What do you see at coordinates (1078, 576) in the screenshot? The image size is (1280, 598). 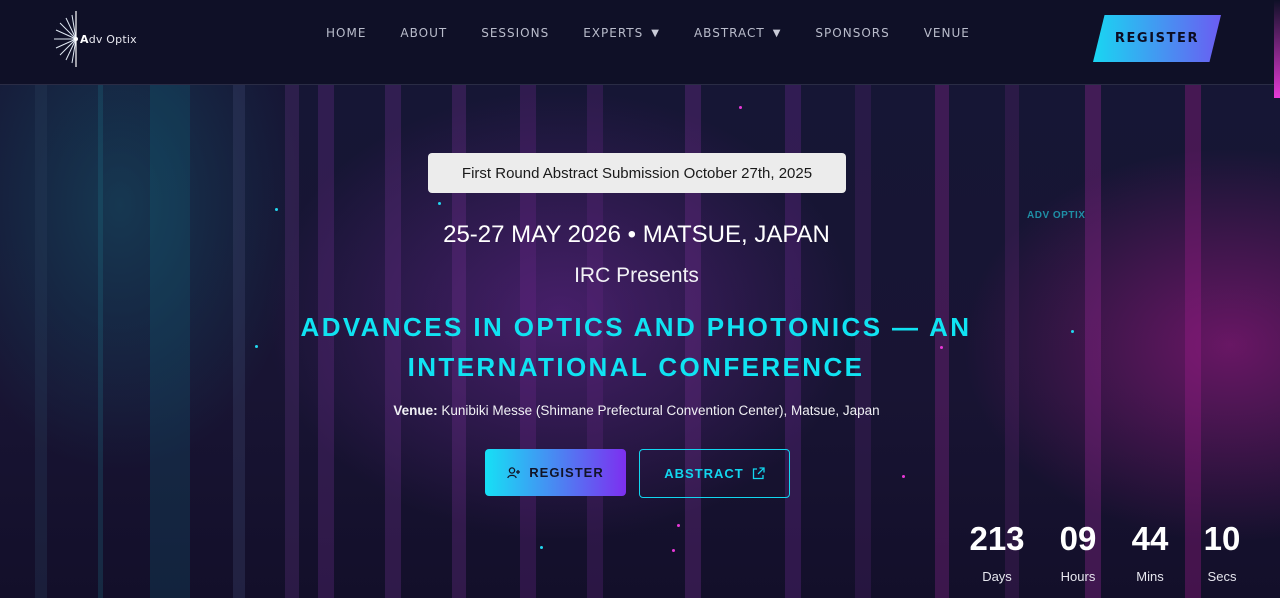 I see `countdown-hours-label: Hours` at bounding box center [1078, 576].